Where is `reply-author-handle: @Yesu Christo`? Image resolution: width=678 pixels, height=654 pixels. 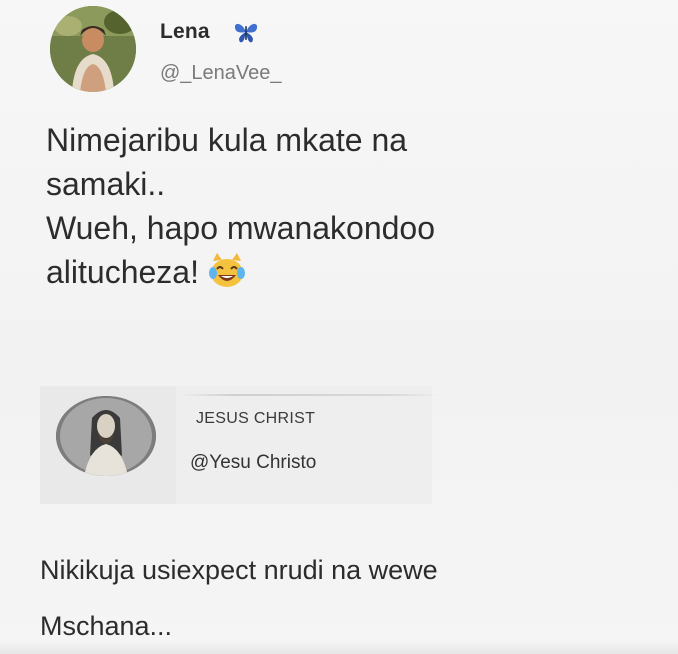
reply-author-handle: @Yesu Christo is located at coordinates (253, 463).